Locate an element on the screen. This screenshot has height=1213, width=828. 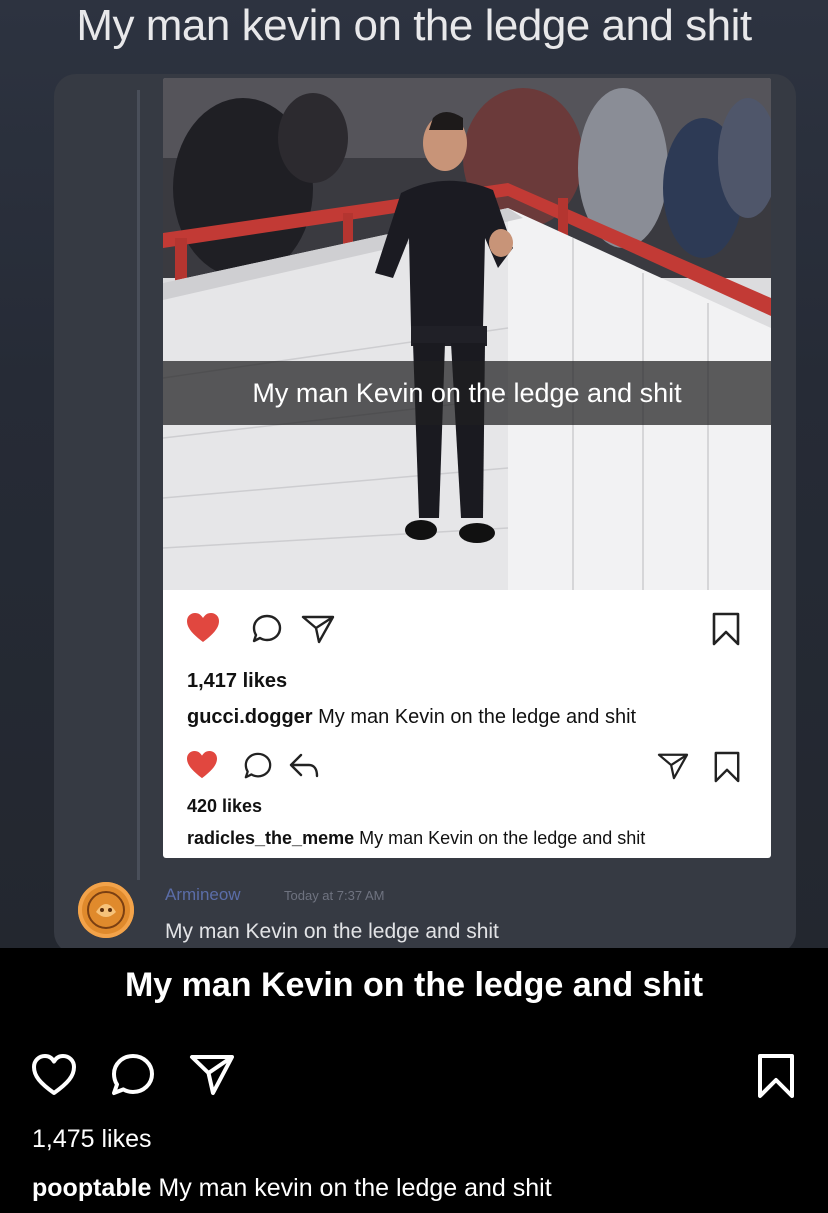
photo-caption-overlay: My man Kevin on the ledge and shit is located at coordinates (467, 393).